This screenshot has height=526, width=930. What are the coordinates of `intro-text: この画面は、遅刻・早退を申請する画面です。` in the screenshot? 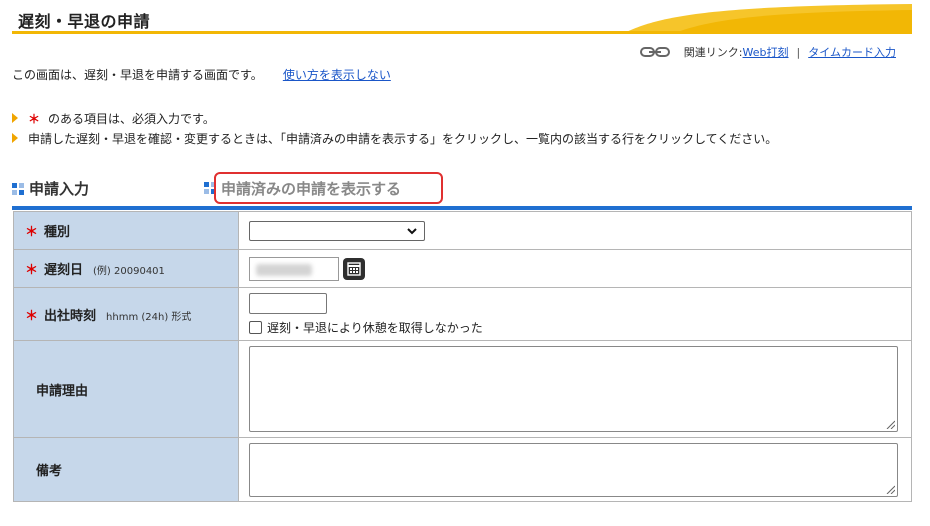 It's located at (137, 75).